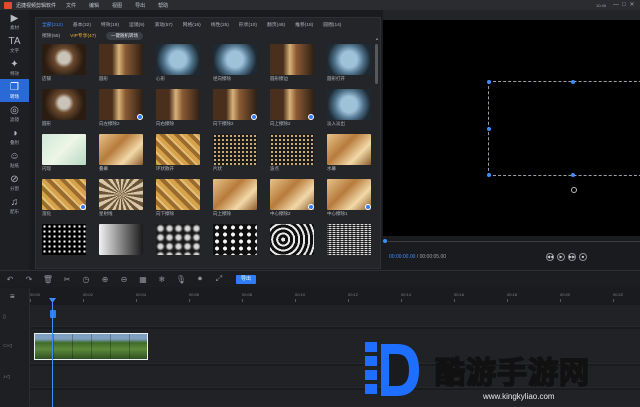  What do you see at coordinates (105, 279) in the screenshot?
I see `zoom-in-icon: ⊕` at bounding box center [105, 279].